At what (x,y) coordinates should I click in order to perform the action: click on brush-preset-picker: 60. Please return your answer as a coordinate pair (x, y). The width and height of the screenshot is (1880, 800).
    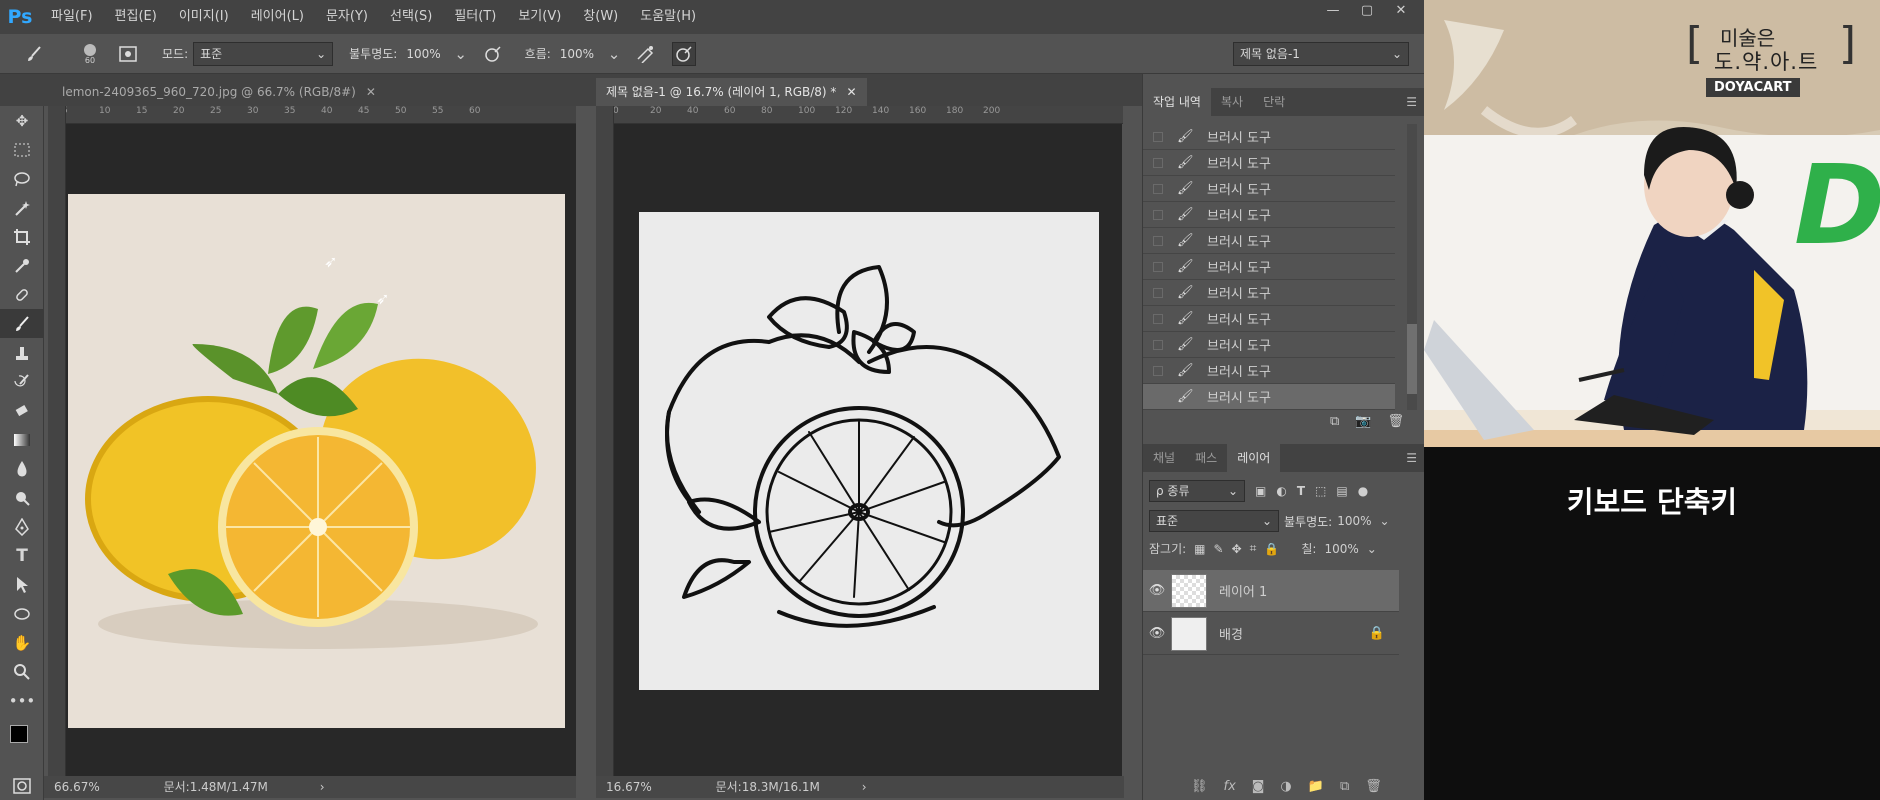
    Looking at the image, I should click on (90, 54).